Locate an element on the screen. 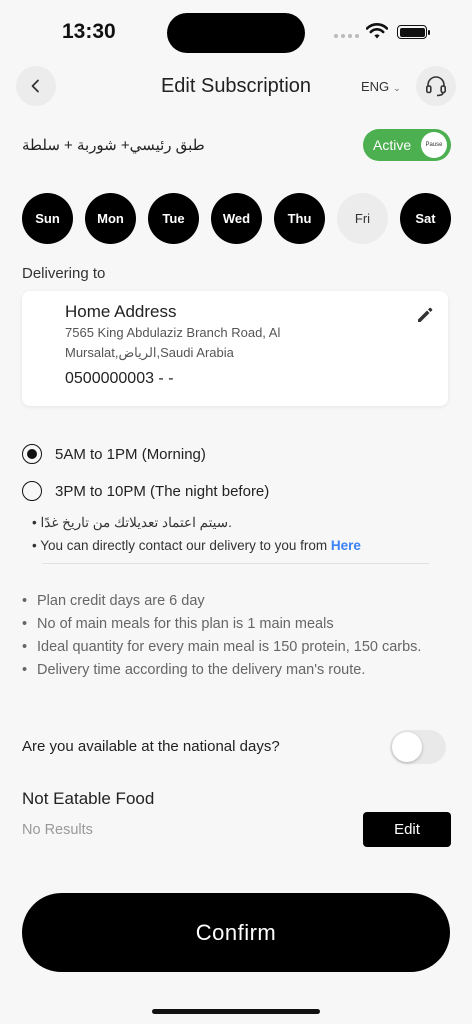 This screenshot has width=472, height=1024. chevron-down-icon: ⌄ is located at coordinates (397, 88).